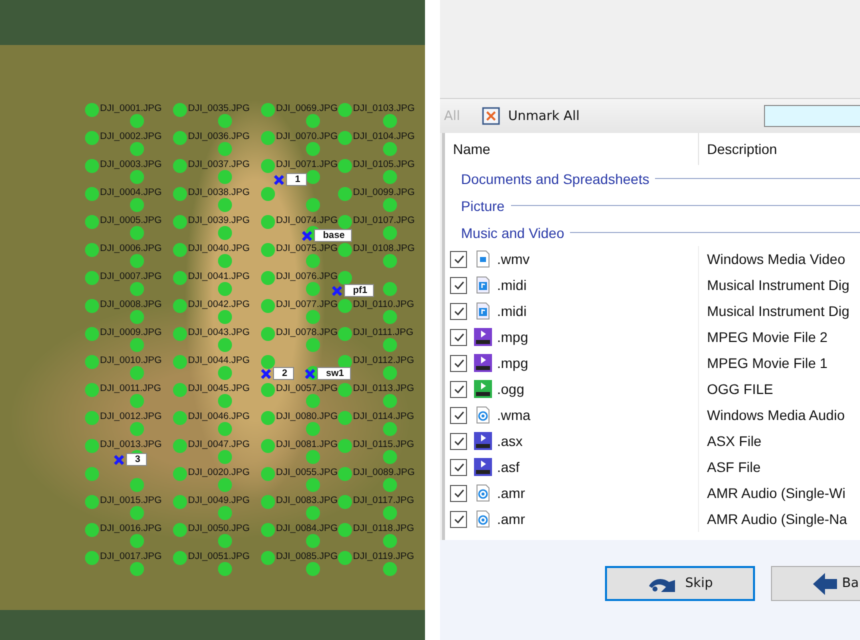  What do you see at coordinates (384, 165) in the screenshot?
I see `image-label: DJI_0105.JPG` at bounding box center [384, 165].